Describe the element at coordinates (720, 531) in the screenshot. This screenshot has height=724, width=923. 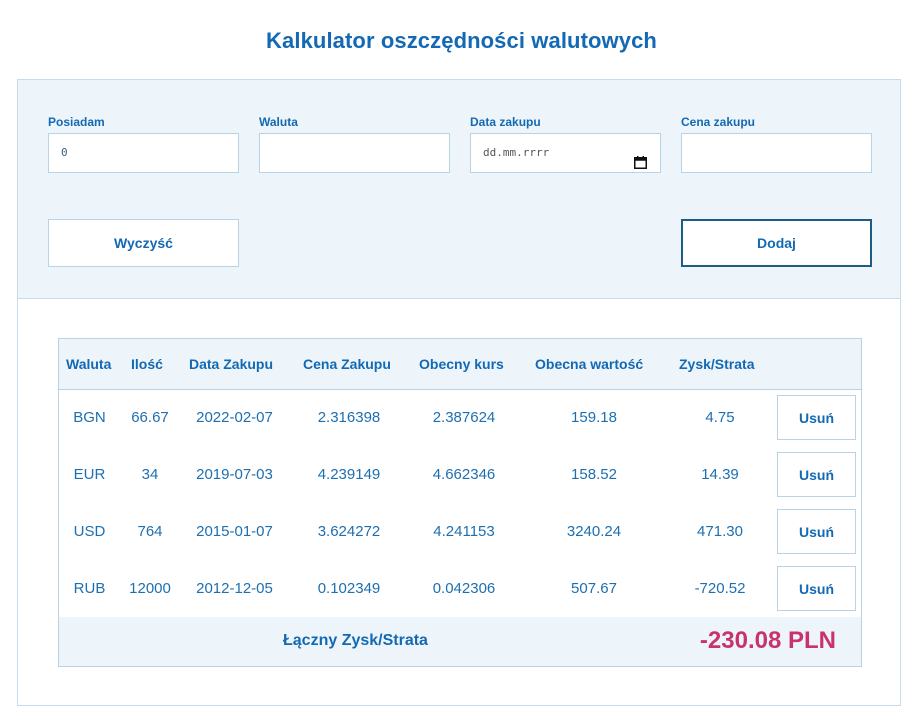
I see `cell-profit: 471.30` at that location.